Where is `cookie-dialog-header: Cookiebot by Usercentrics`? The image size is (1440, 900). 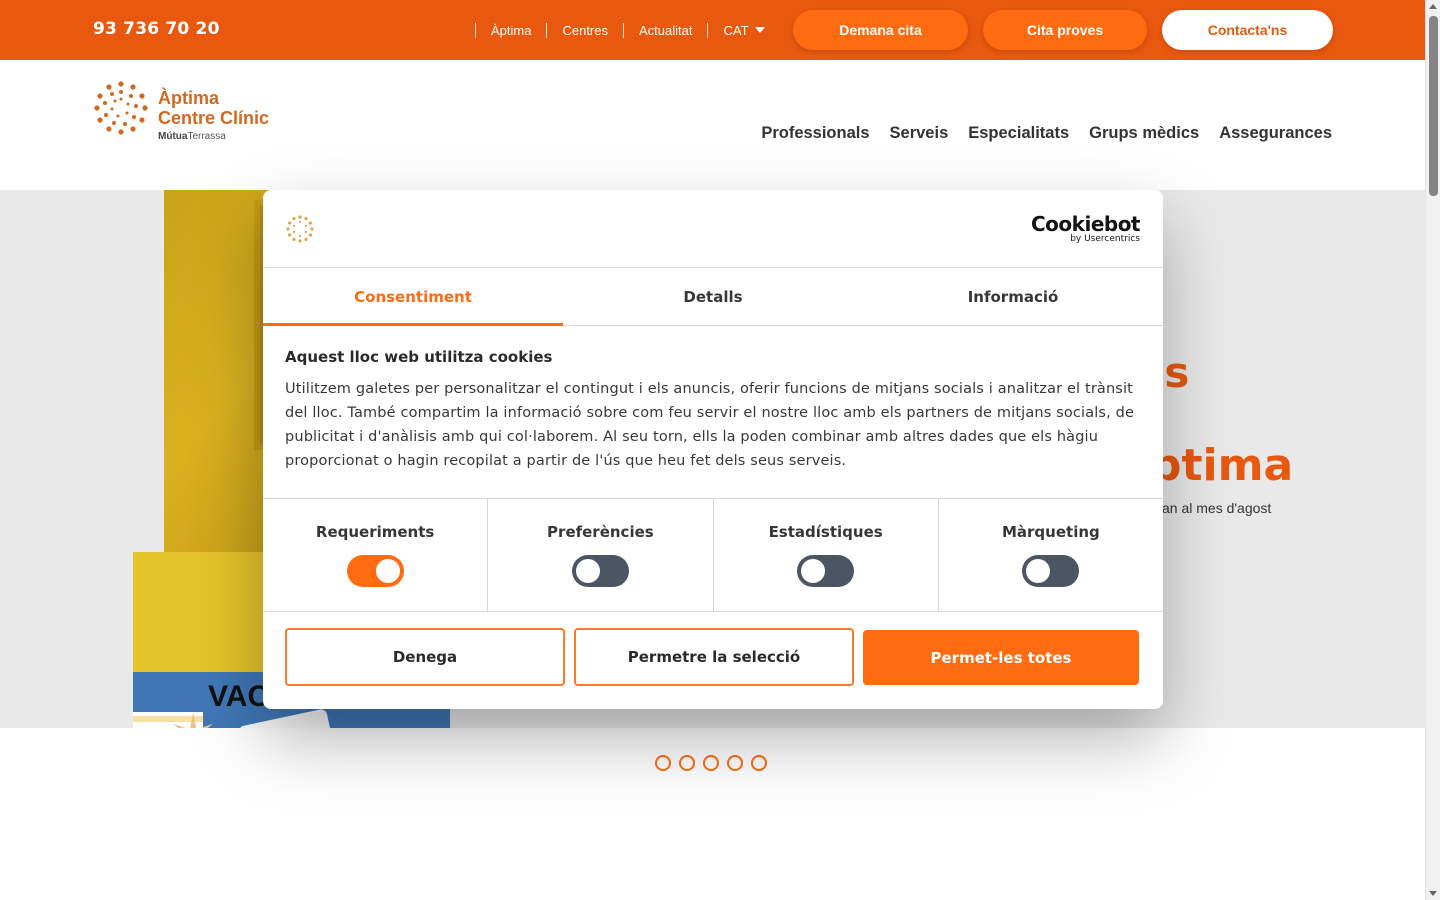 cookie-dialog-header: Cookiebot by Usercentrics is located at coordinates (713, 229).